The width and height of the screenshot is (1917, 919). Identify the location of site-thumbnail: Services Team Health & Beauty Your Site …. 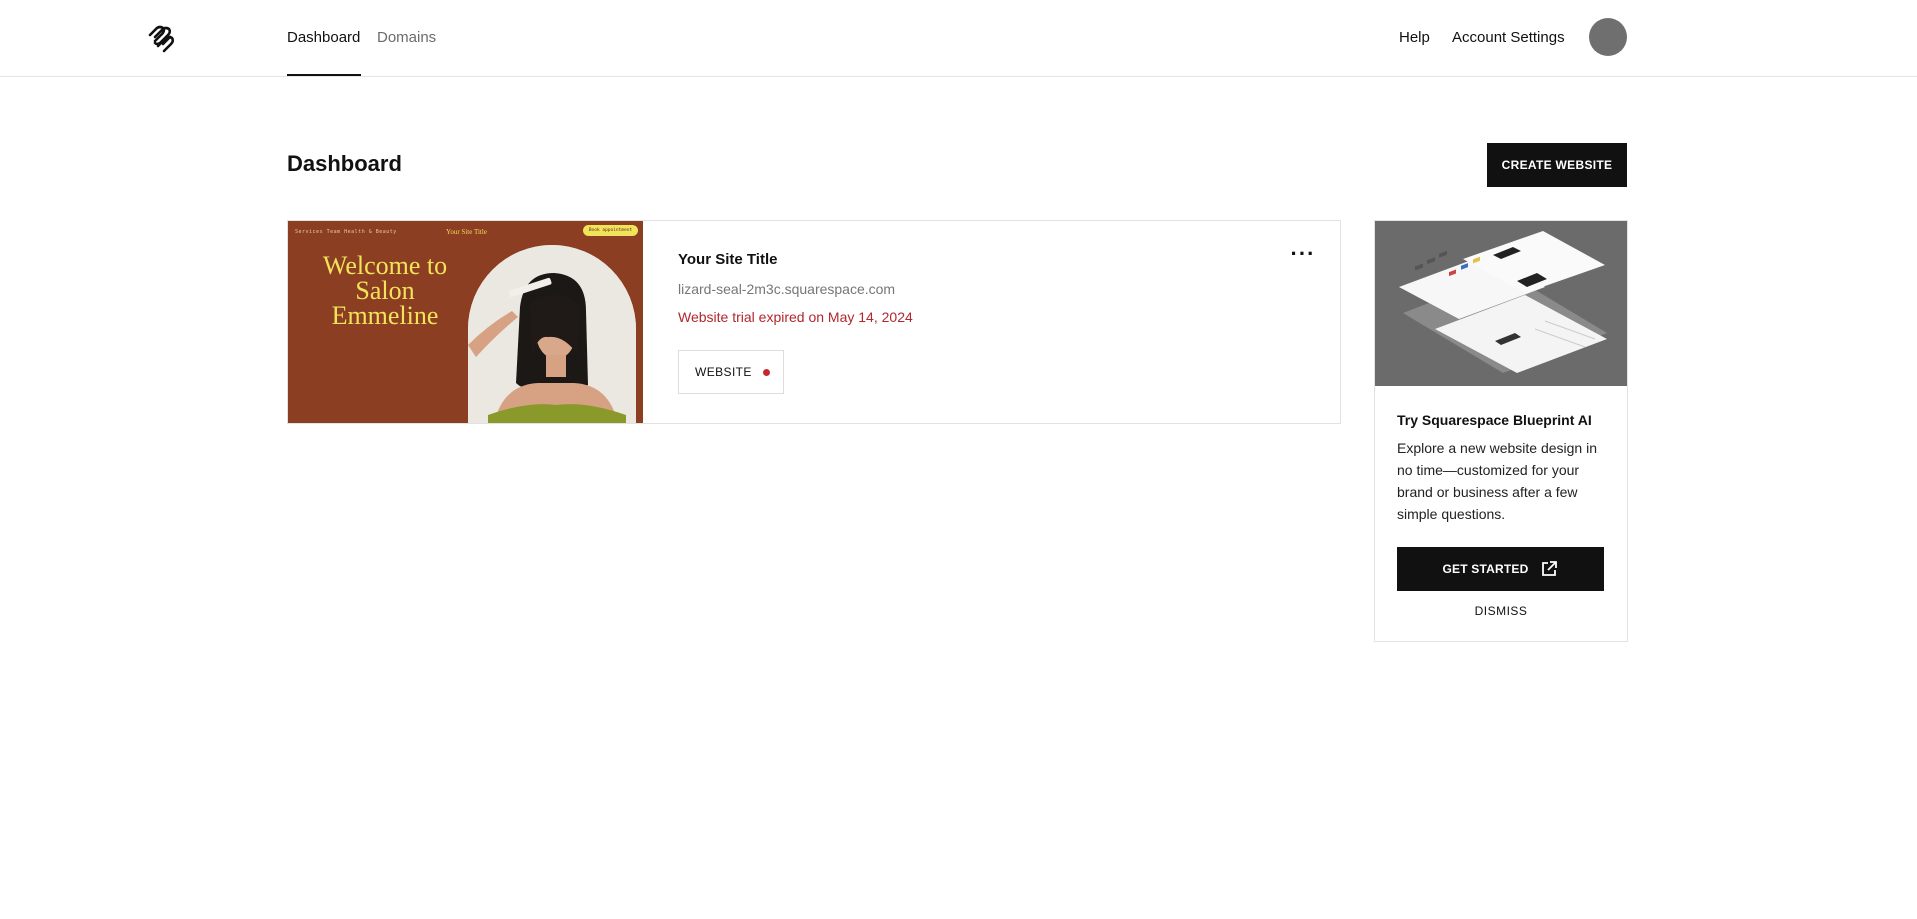
(465, 322).